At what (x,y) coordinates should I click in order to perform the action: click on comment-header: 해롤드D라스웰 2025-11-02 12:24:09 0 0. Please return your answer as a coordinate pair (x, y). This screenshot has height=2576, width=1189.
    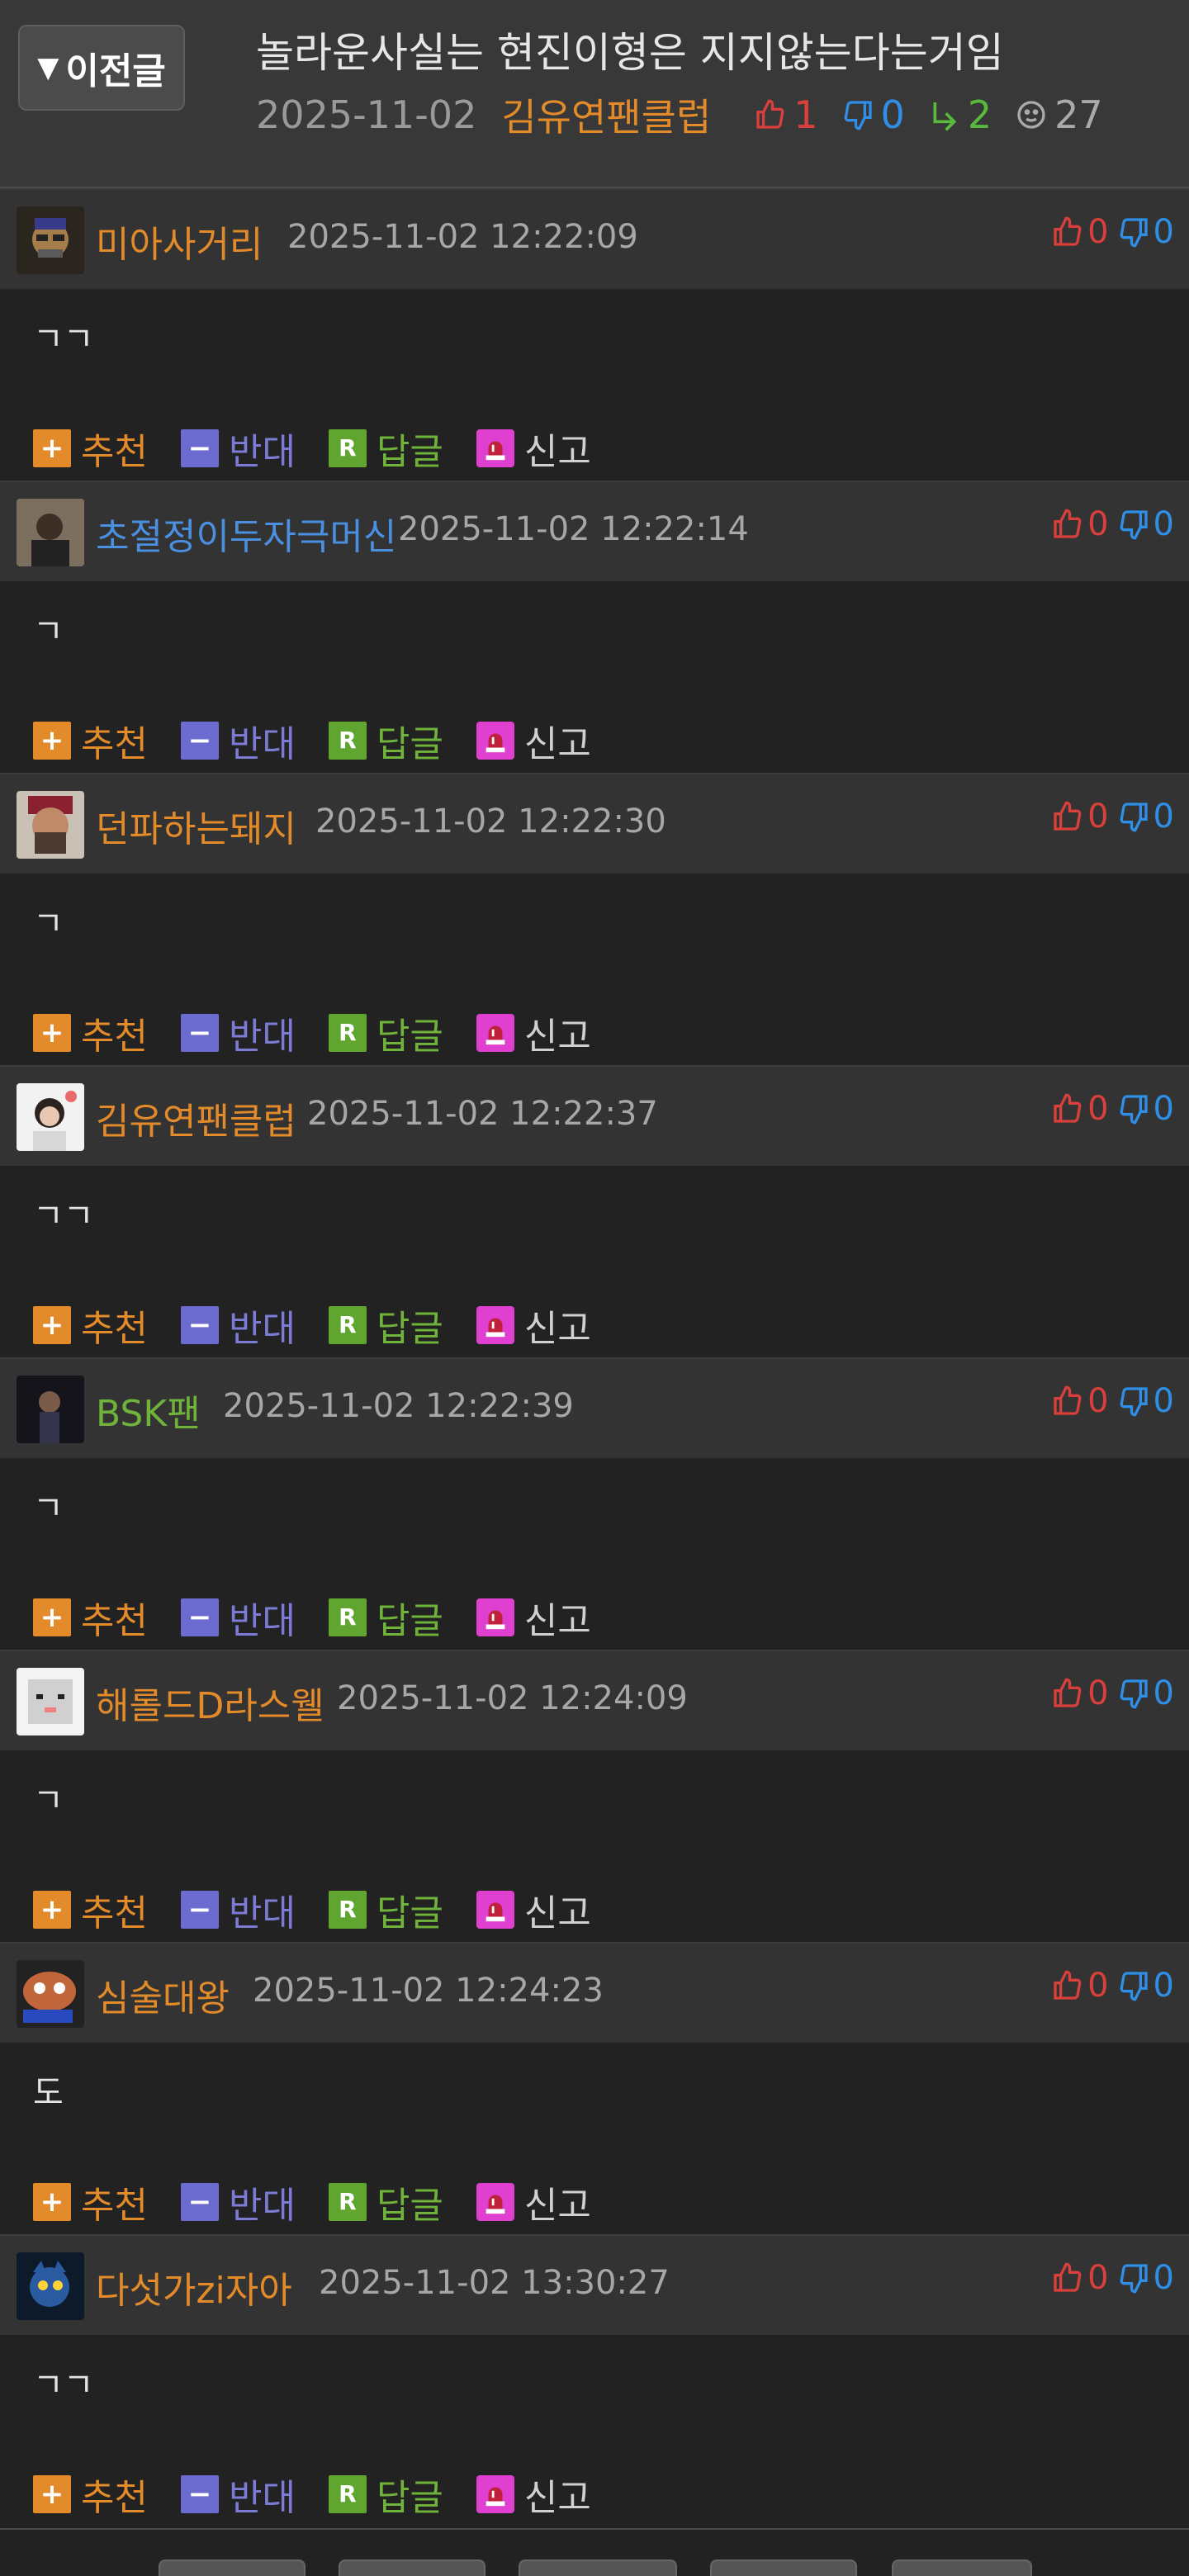
    Looking at the image, I should click on (594, 1700).